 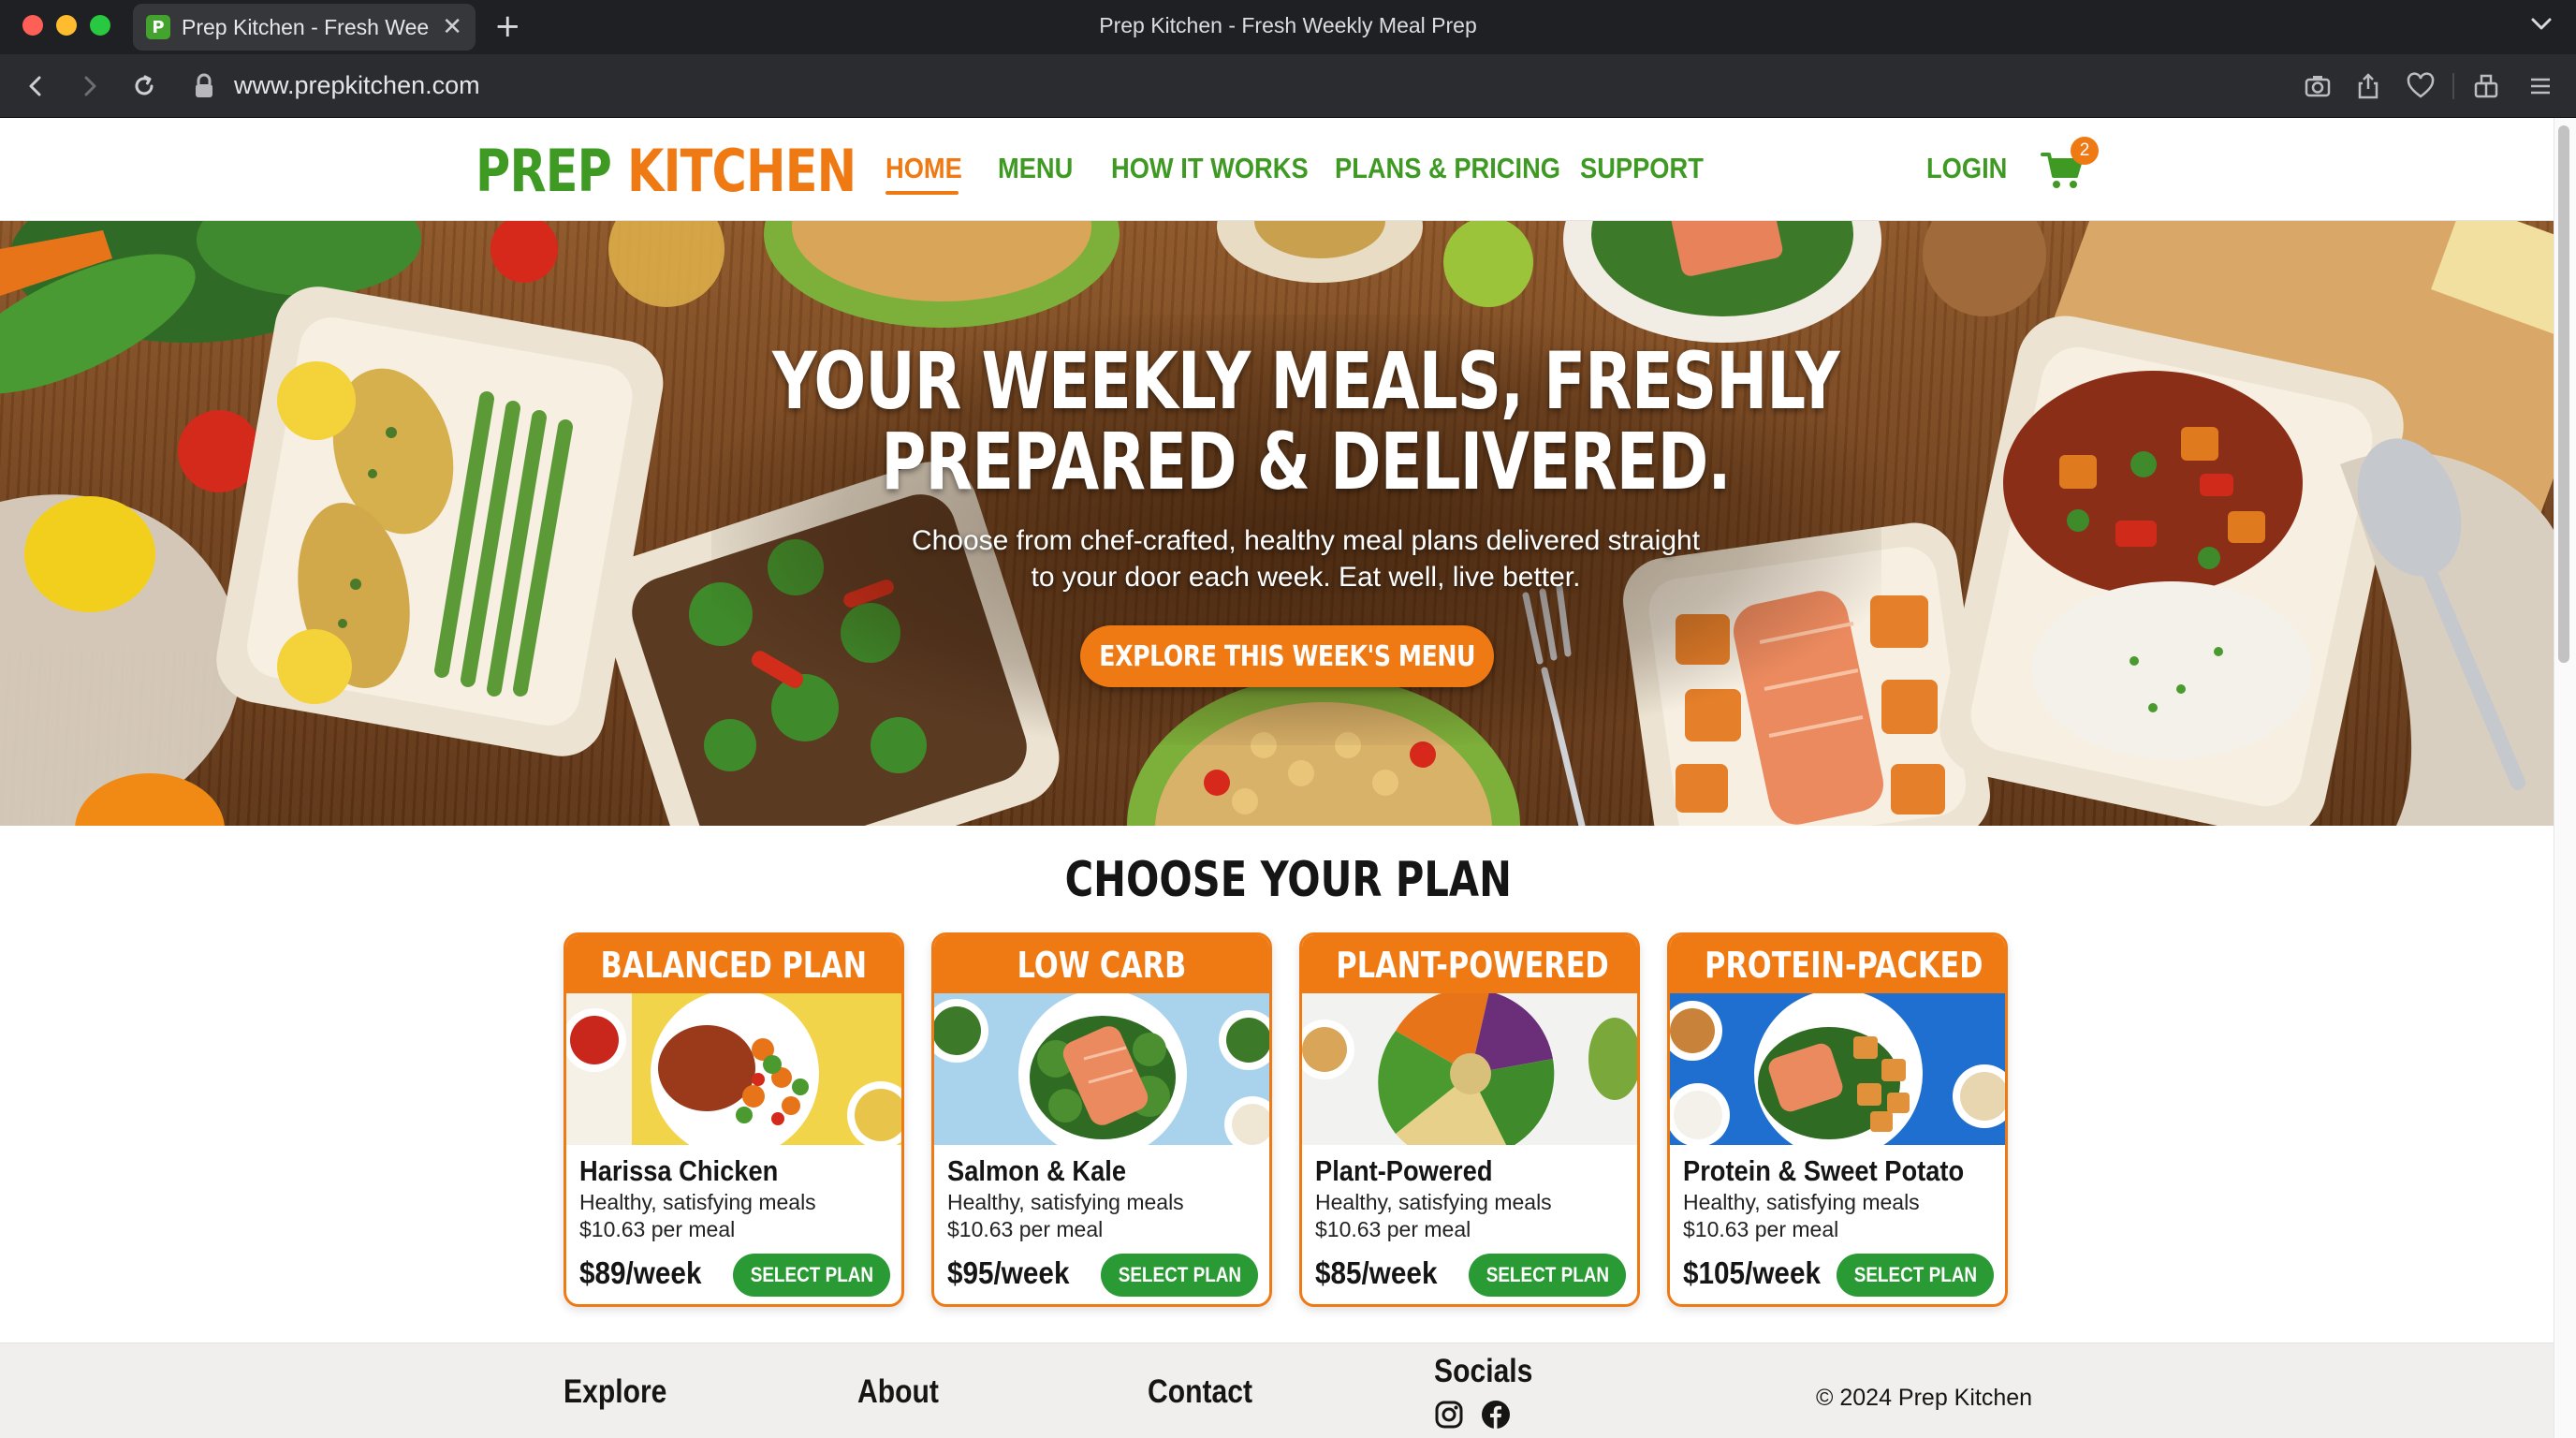 What do you see at coordinates (544, 171) in the screenshot?
I see `logo-prep: PREP` at bounding box center [544, 171].